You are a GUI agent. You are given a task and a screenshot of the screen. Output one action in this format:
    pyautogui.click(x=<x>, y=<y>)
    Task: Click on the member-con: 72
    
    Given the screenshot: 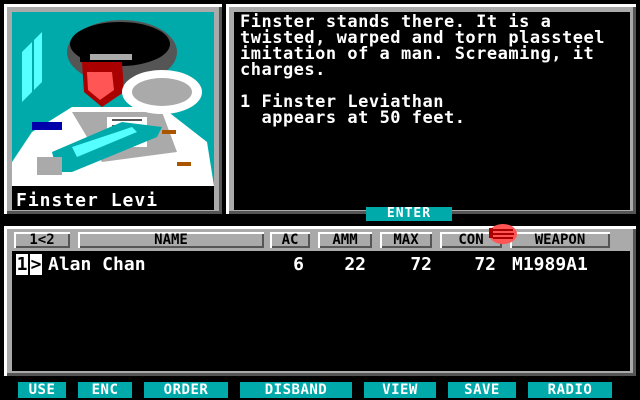 What is the action you would take?
    pyautogui.click(x=485, y=264)
    